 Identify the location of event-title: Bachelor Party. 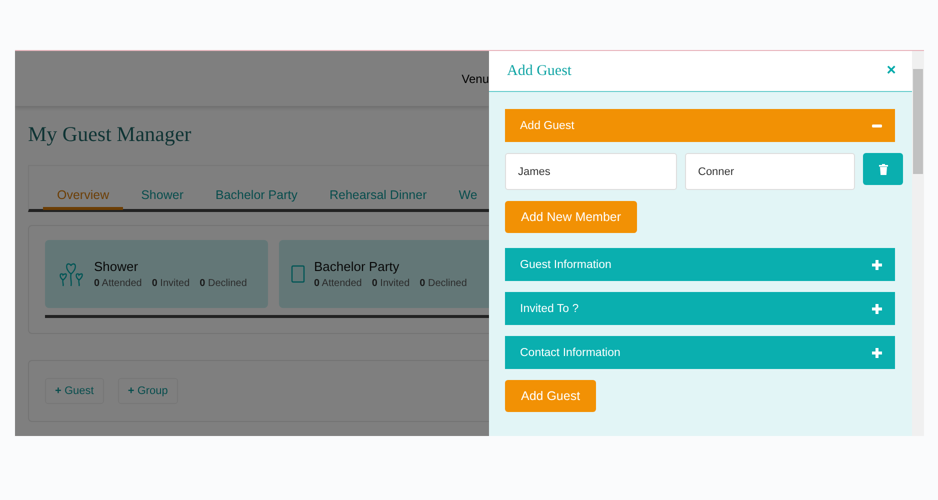
(357, 266).